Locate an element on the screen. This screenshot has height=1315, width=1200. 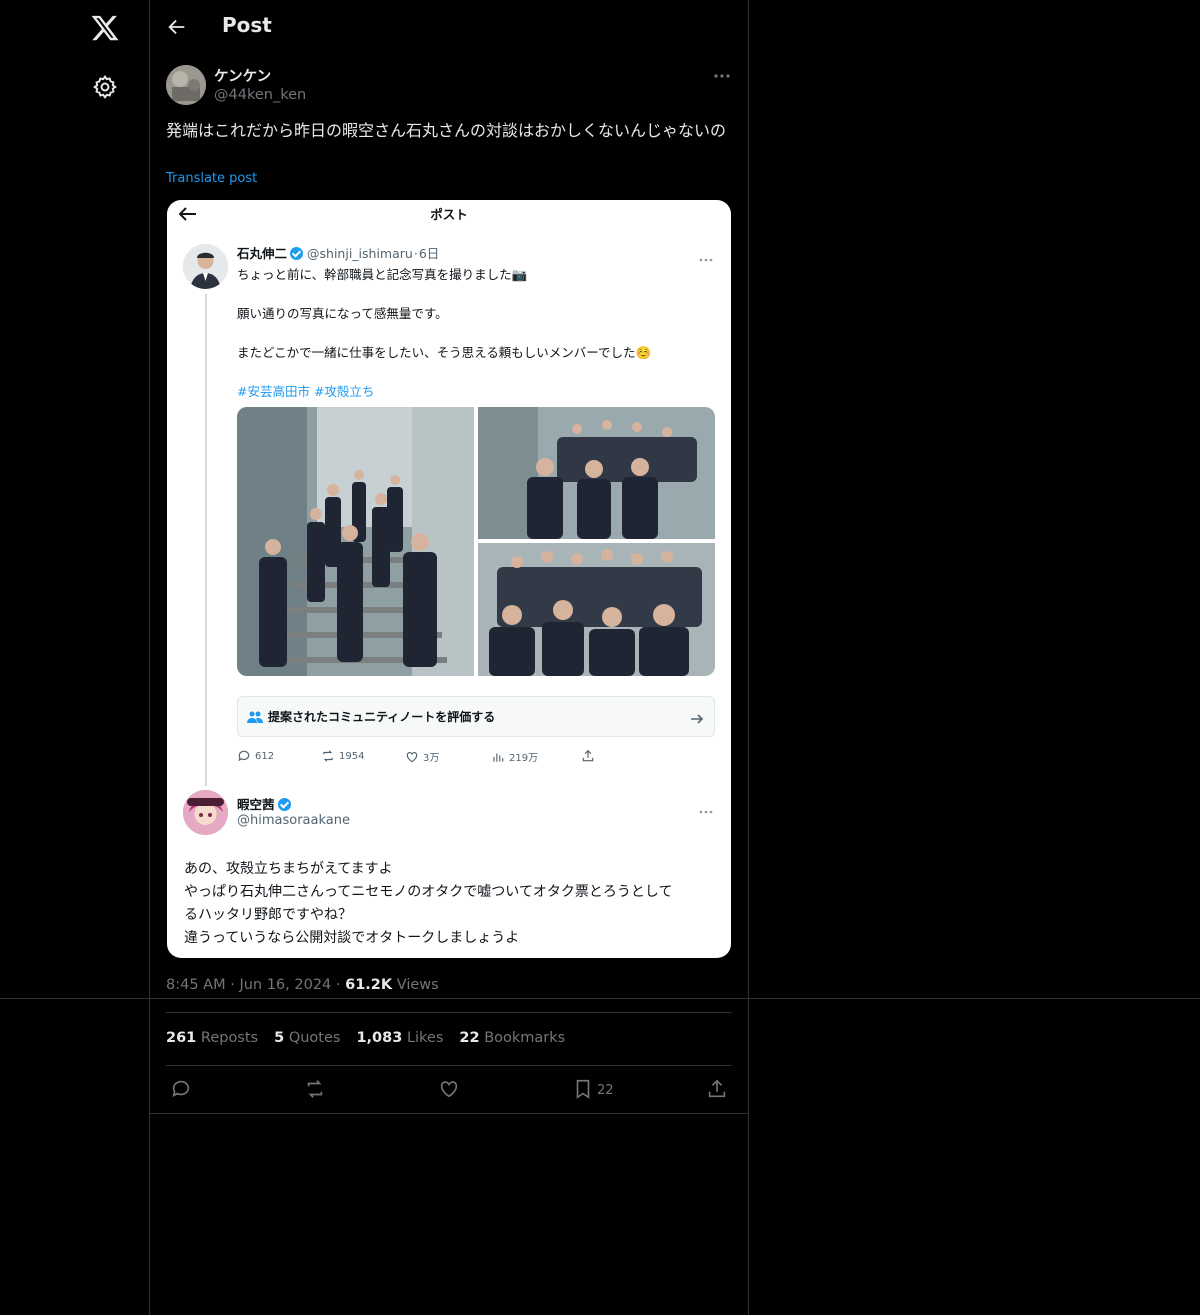
community-note-text: 提案されたコミュニティノートを評価する is located at coordinates (382, 717).